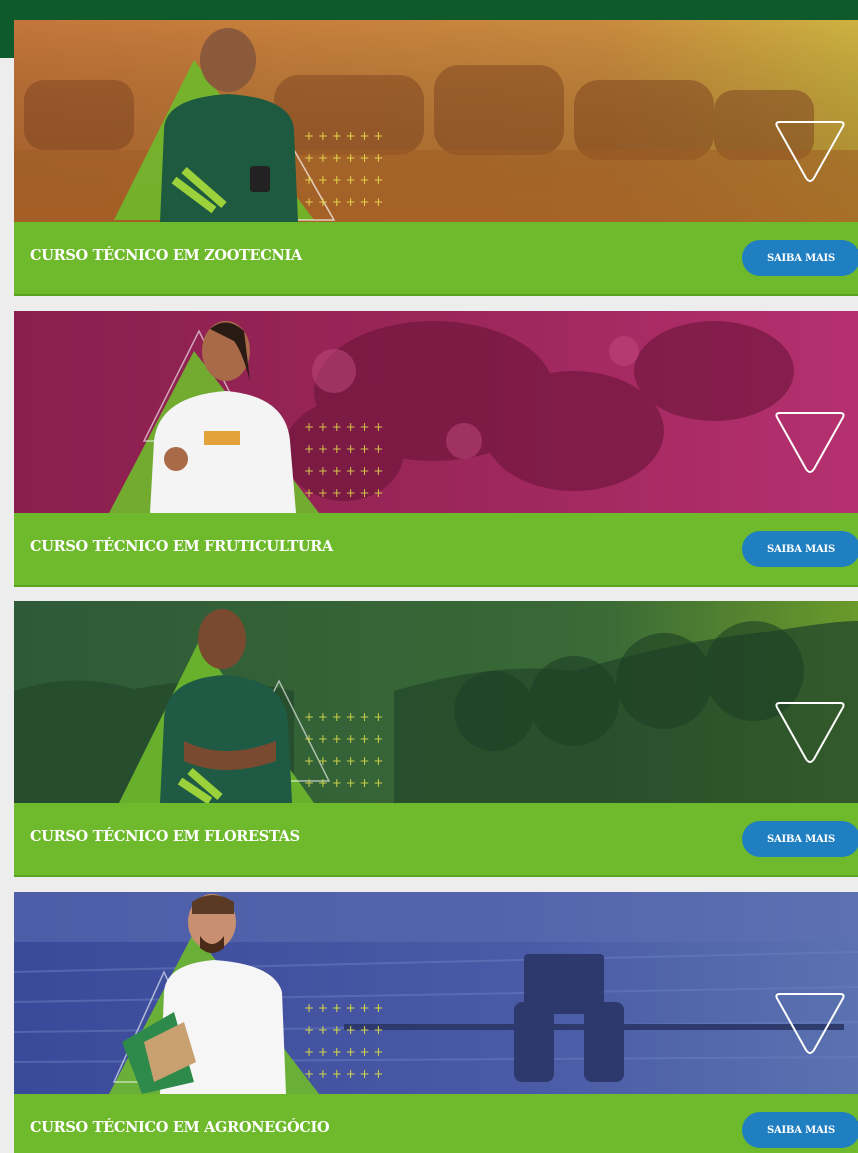 The height and width of the screenshot is (1153, 858). What do you see at coordinates (436, 840) in the screenshot?
I see `course-title-bar: CURSO TÉCNICO EM FLORESTAS SAIBA MAIS` at bounding box center [436, 840].